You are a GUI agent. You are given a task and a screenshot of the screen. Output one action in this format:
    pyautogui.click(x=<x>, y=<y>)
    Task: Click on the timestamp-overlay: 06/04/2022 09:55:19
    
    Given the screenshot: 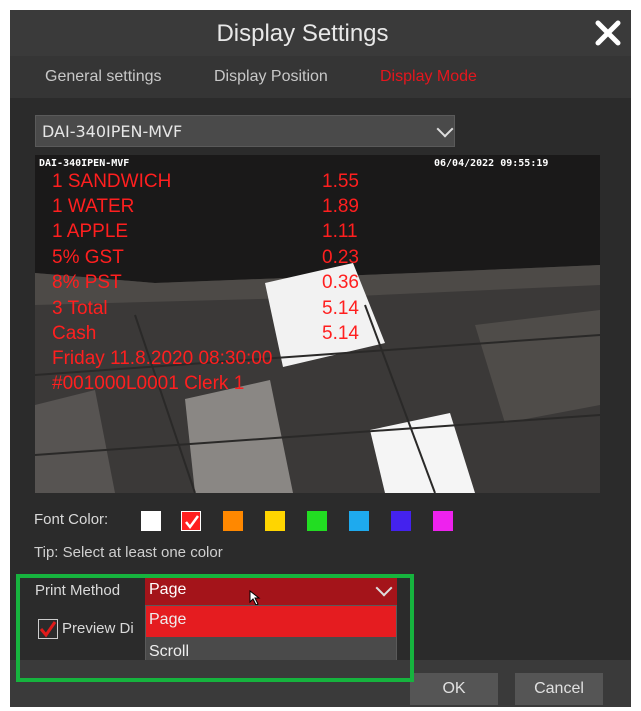 What is the action you would take?
    pyautogui.click(x=491, y=163)
    